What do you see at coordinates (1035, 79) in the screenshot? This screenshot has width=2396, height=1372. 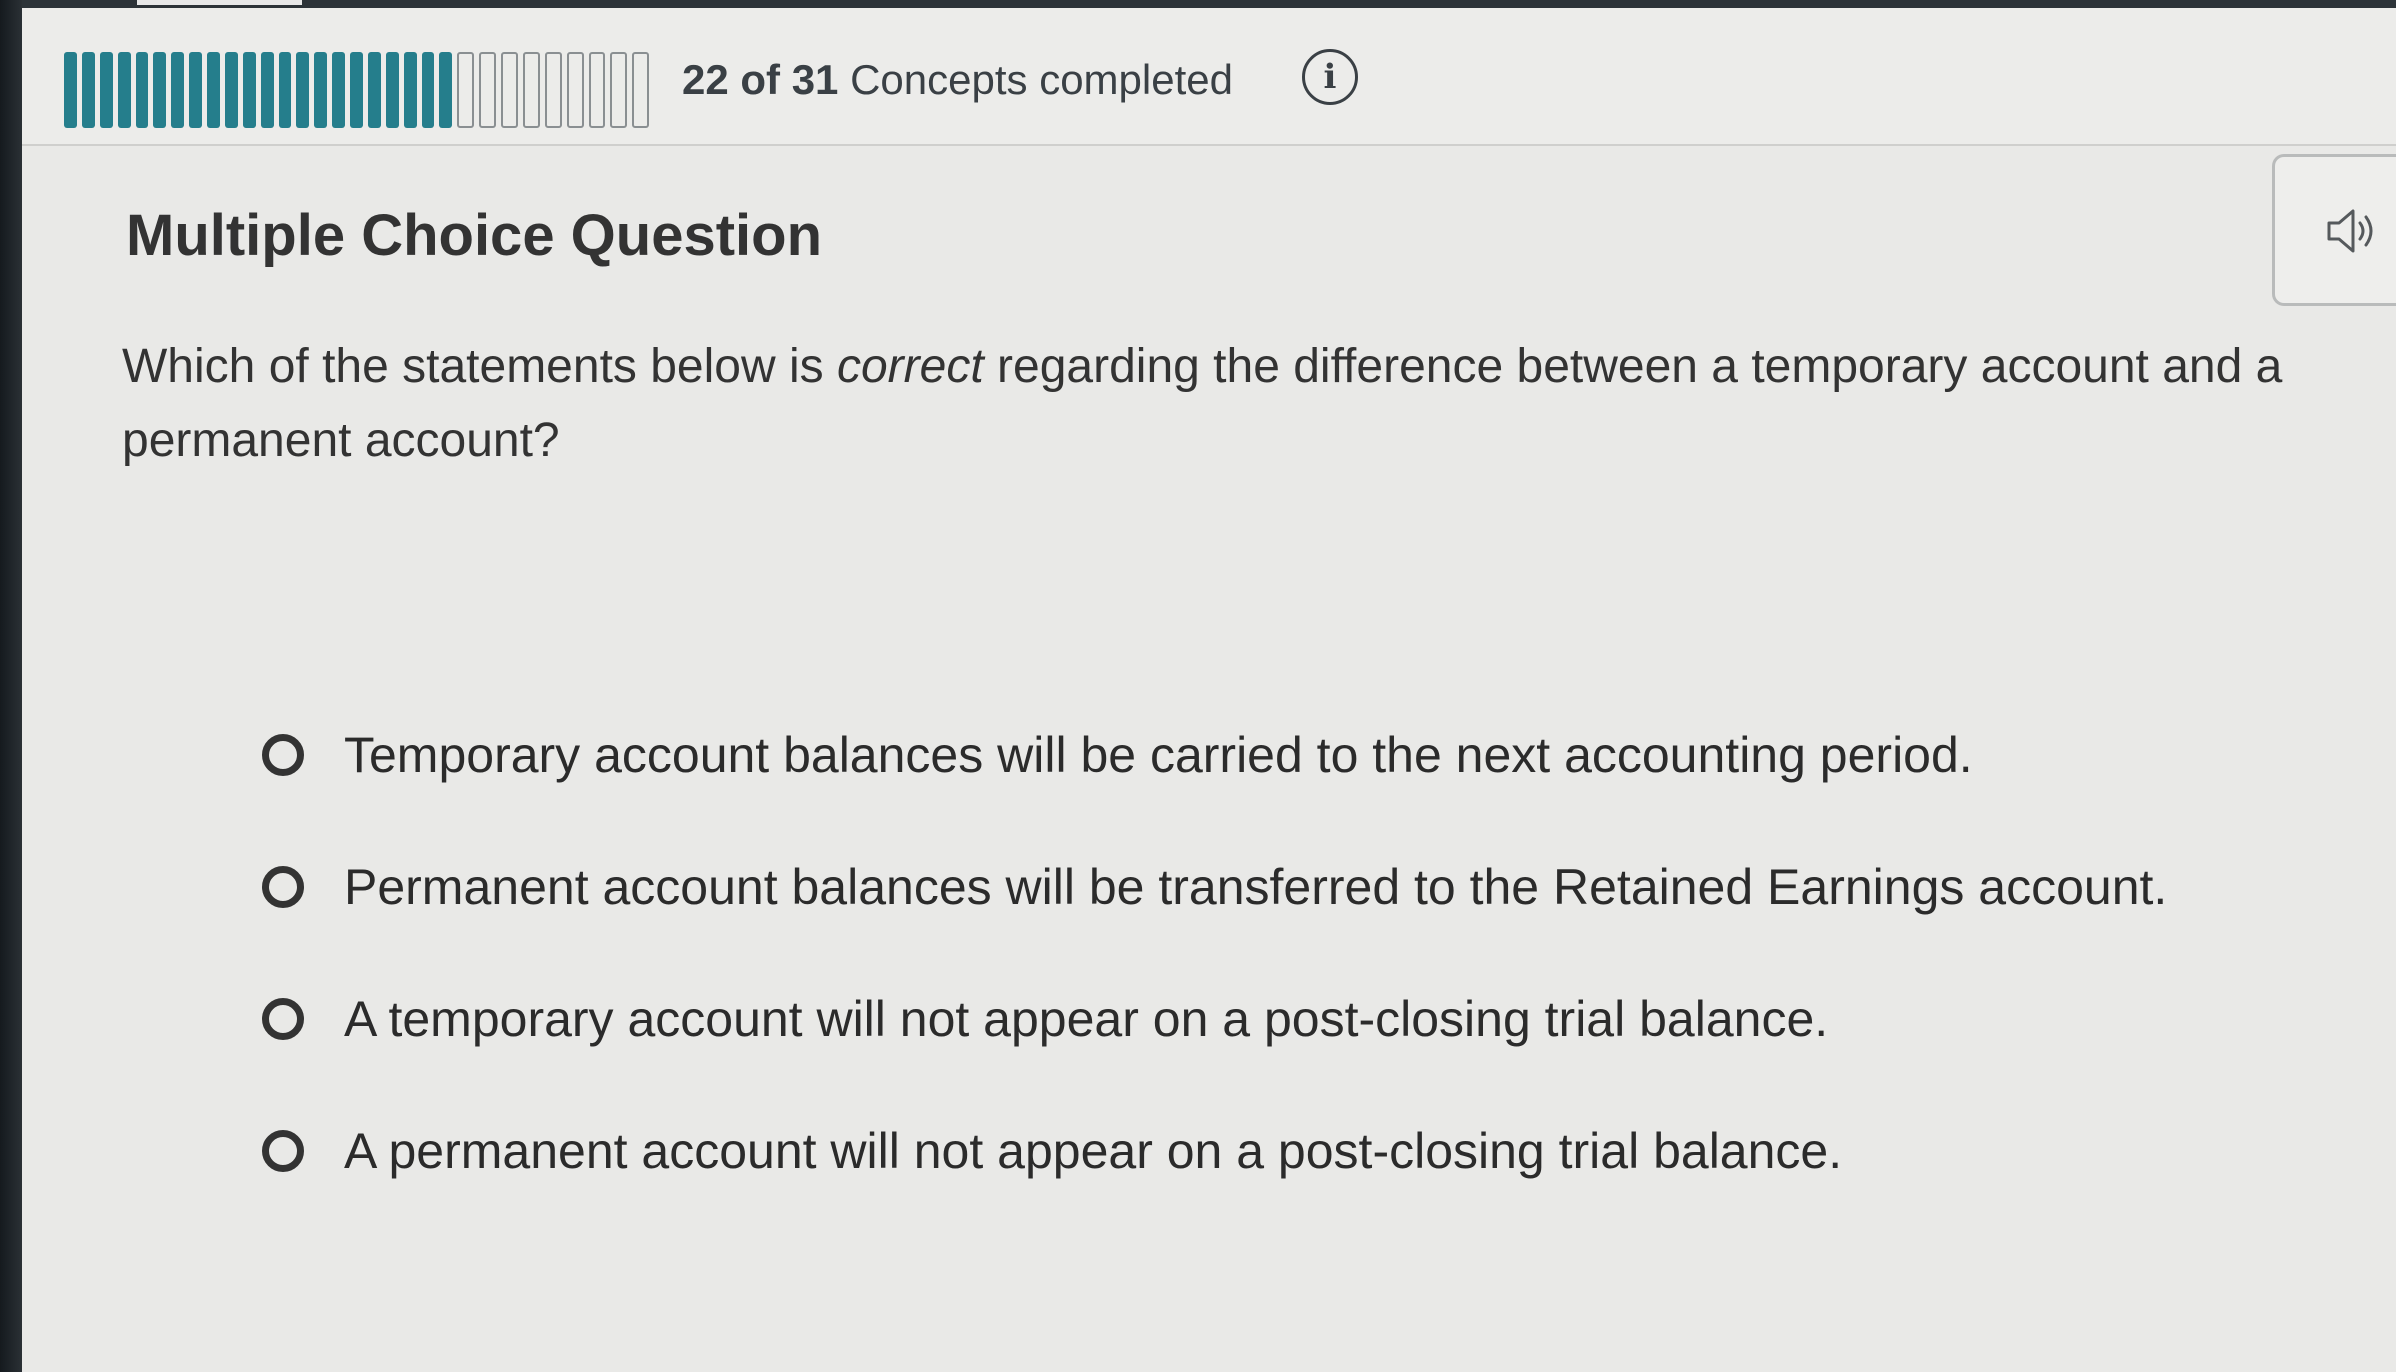 I see `progress-suffix: Concepts completed` at bounding box center [1035, 79].